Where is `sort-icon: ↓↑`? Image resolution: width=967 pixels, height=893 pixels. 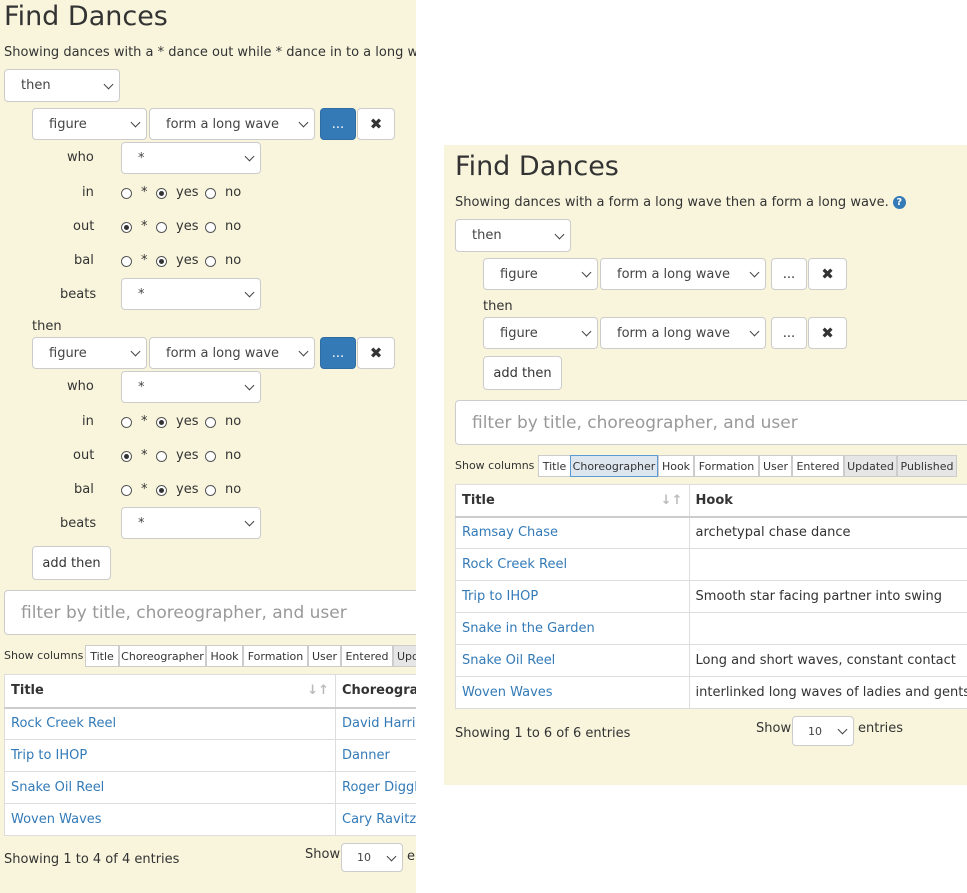 sort-icon: ↓↑ is located at coordinates (671, 500).